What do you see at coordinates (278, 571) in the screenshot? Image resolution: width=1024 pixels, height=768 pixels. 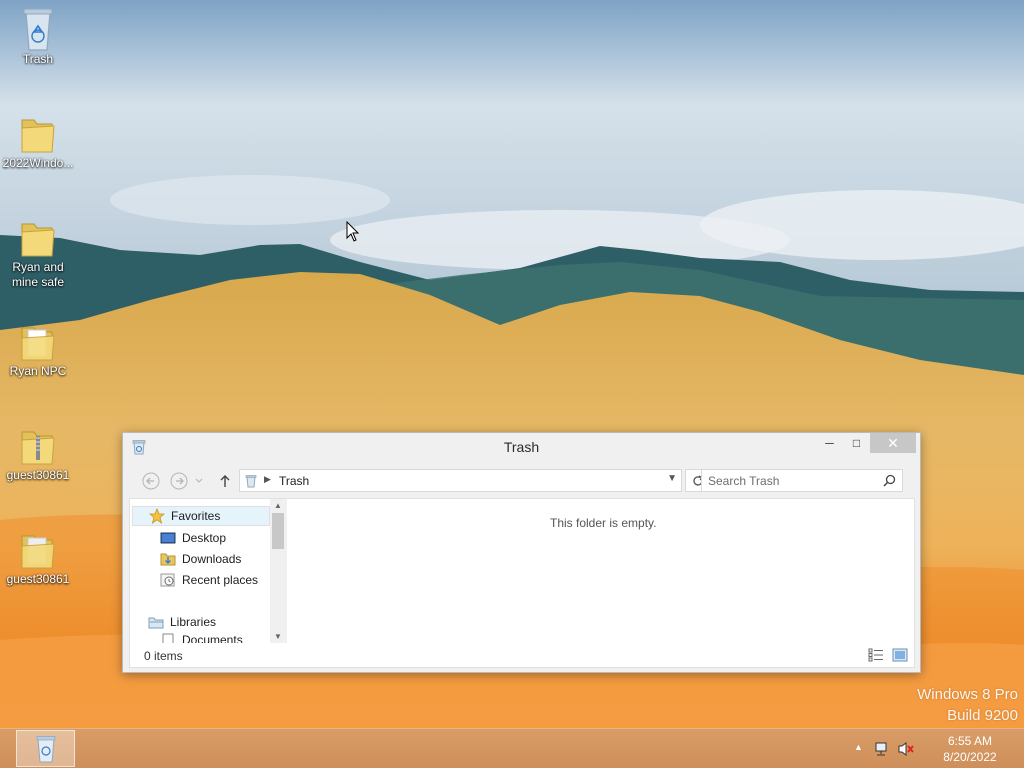 I see `nav-pane-scrollbar: ▲ ▼` at bounding box center [278, 571].